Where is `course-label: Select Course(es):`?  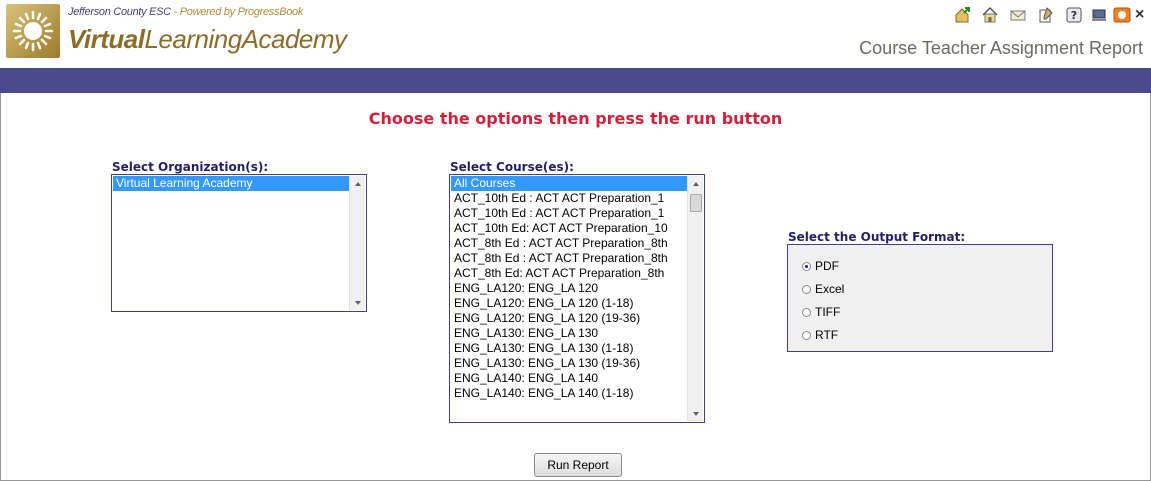 course-label: Select Course(es): is located at coordinates (512, 167).